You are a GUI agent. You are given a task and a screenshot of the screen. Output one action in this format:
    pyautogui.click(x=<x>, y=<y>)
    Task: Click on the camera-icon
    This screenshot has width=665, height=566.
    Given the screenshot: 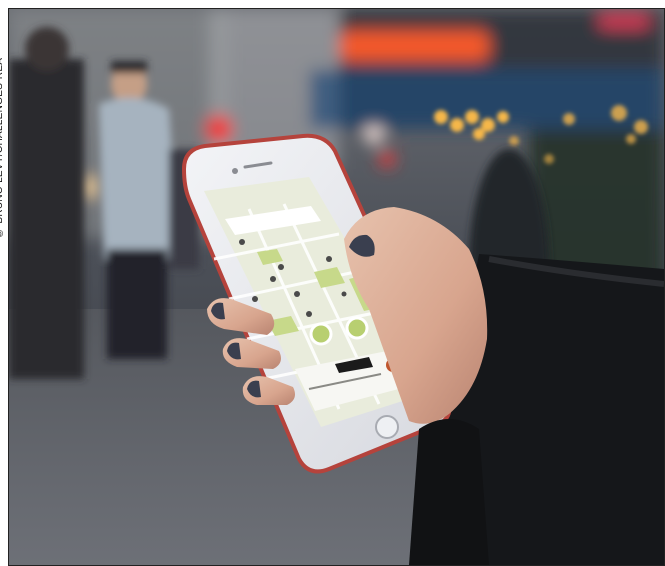 What is the action you would take?
    pyautogui.click(x=235, y=171)
    